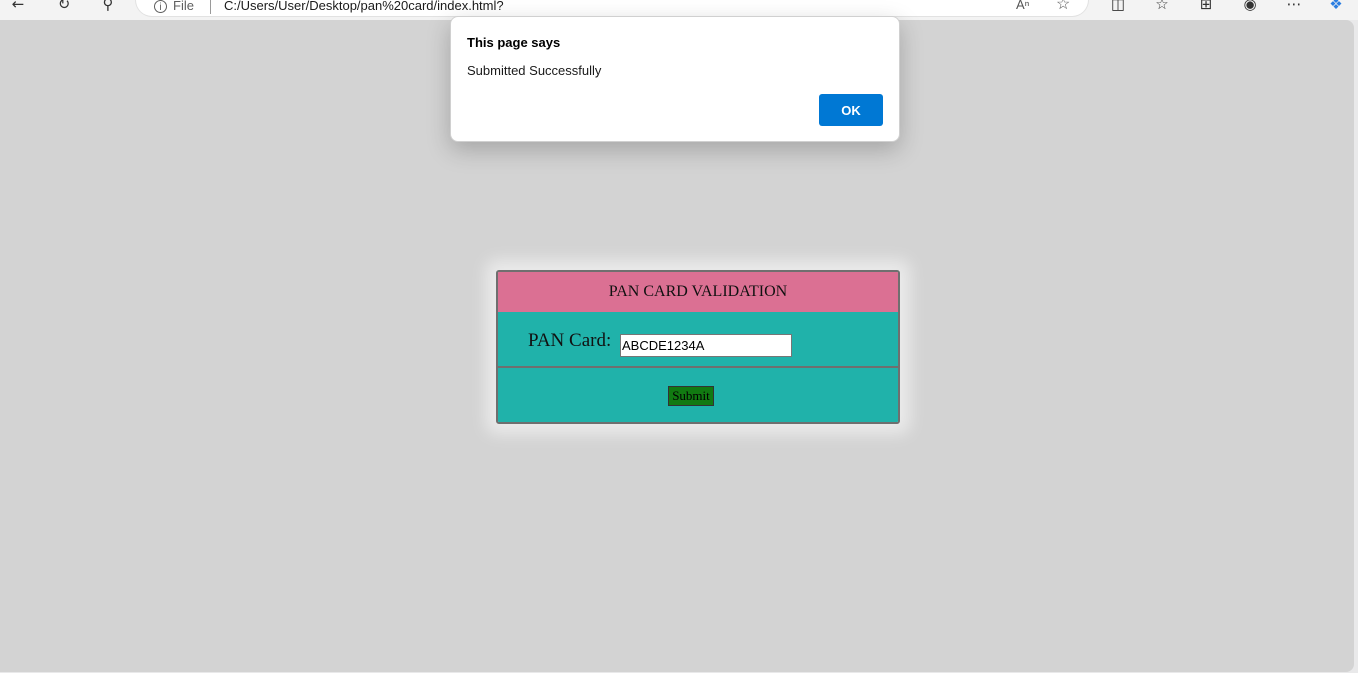 The width and height of the screenshot is (1358, 673). I want to click on ok-button: OK, so click(851, 110).